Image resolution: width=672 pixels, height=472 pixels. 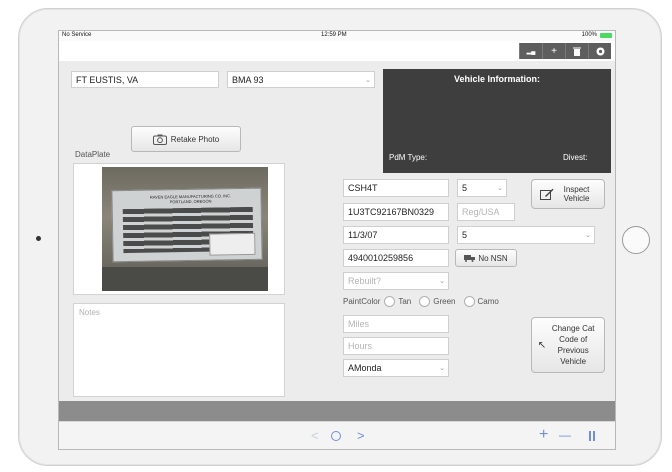 I want to click on battery-text: 100%, so click(x=589, y=35).